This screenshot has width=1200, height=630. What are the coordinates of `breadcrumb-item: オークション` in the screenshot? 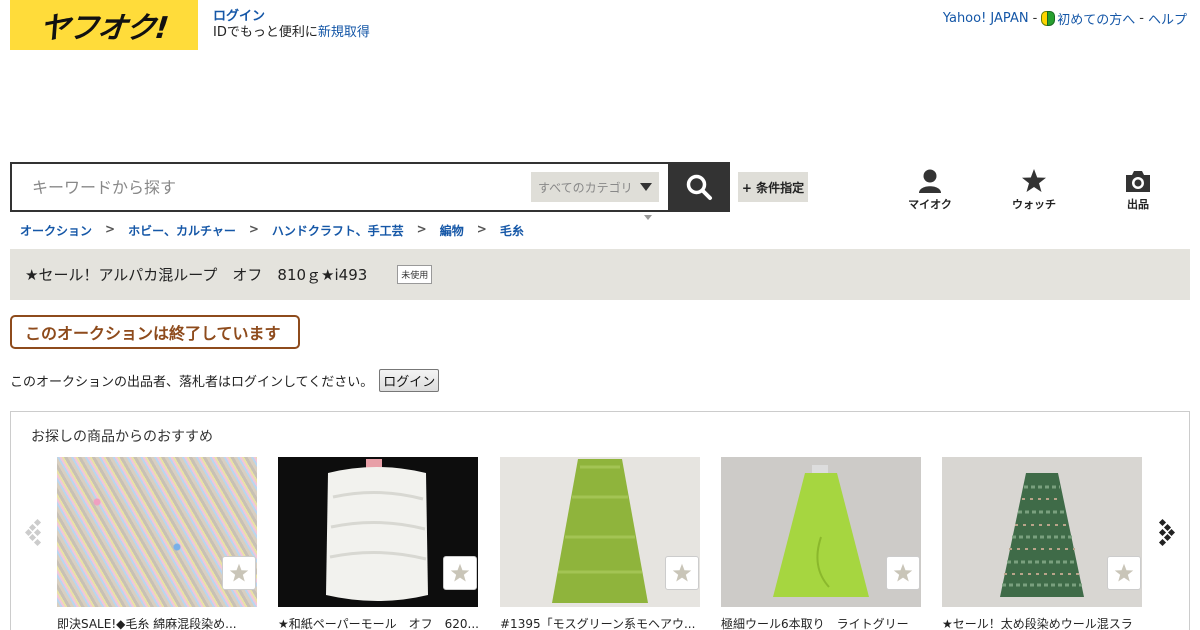 It's located at (56, 230).